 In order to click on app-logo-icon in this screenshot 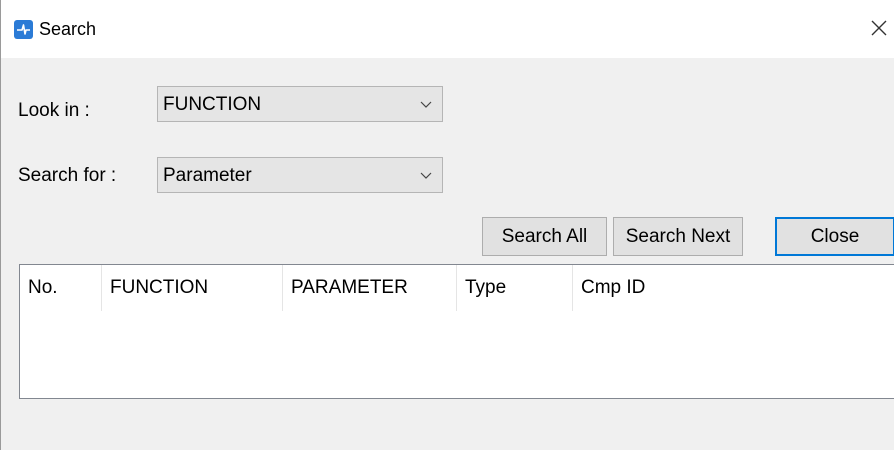, I will do `click(23, 29)`.